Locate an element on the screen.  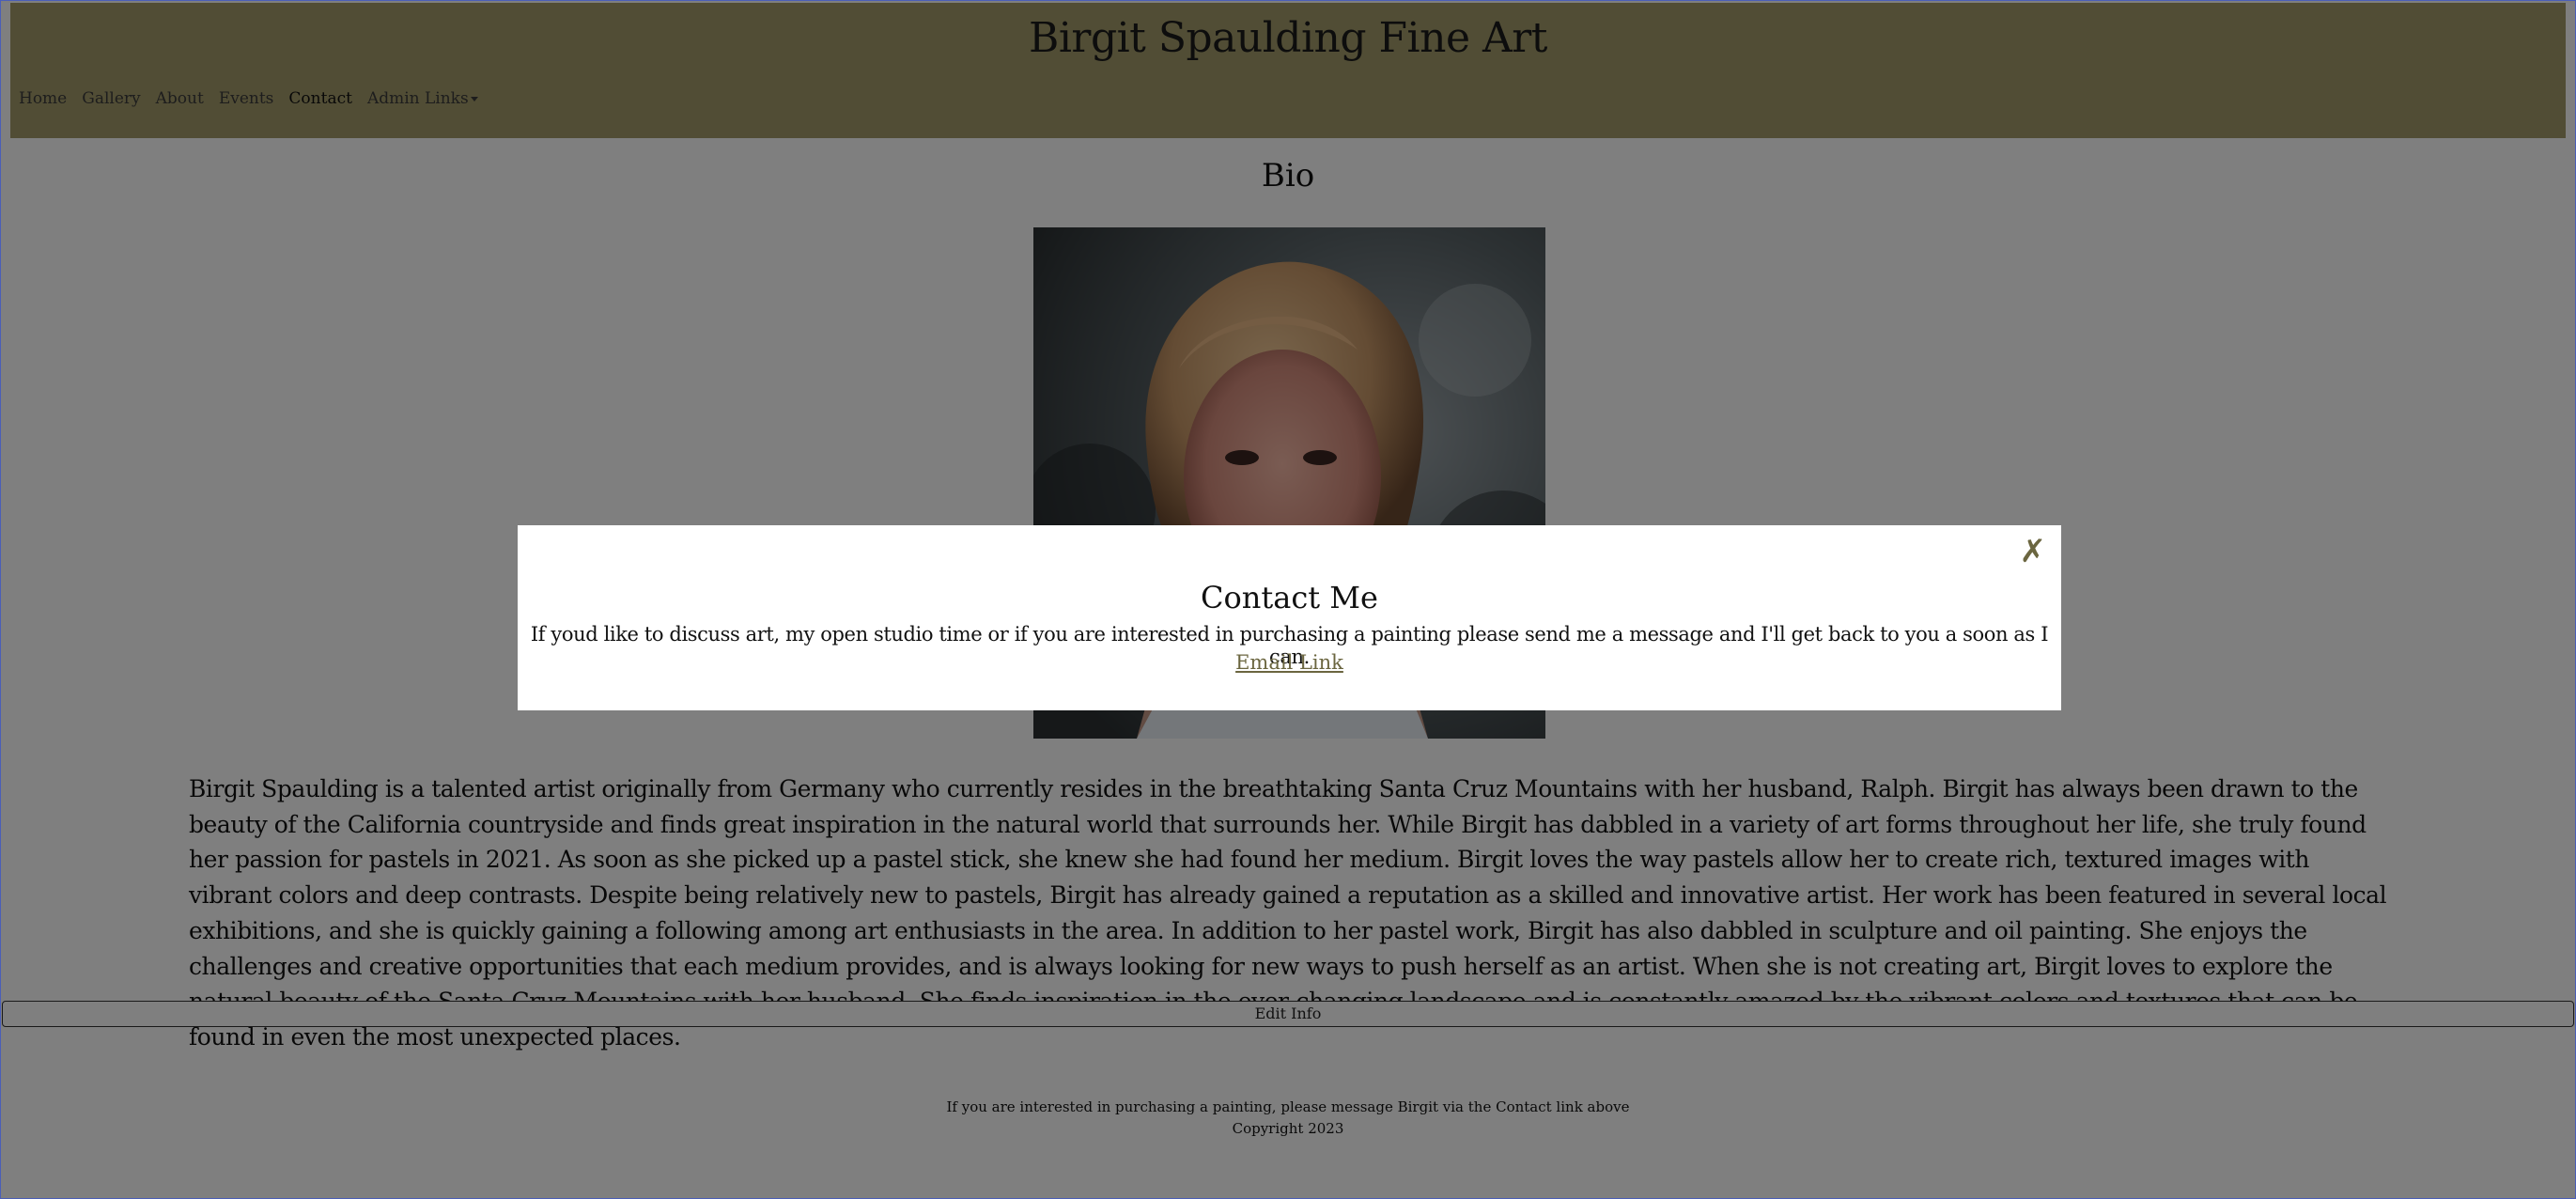
close-icon: ✗ is located at coordinates (2034, 552).